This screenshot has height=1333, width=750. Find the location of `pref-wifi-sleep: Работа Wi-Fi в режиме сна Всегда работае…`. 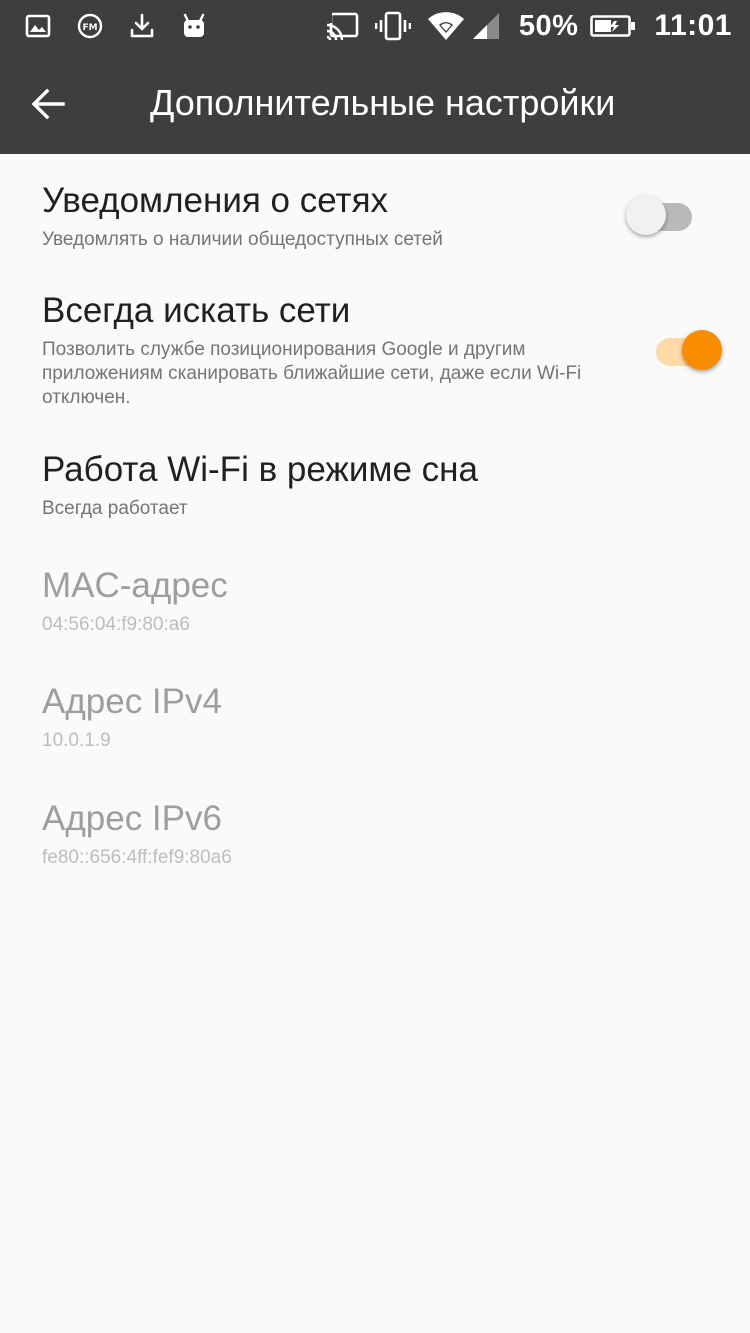

pref-wifi-sleep: Работа Wi-Fi в режиме сна Всегда работае… is located at coordinates (332, 485).